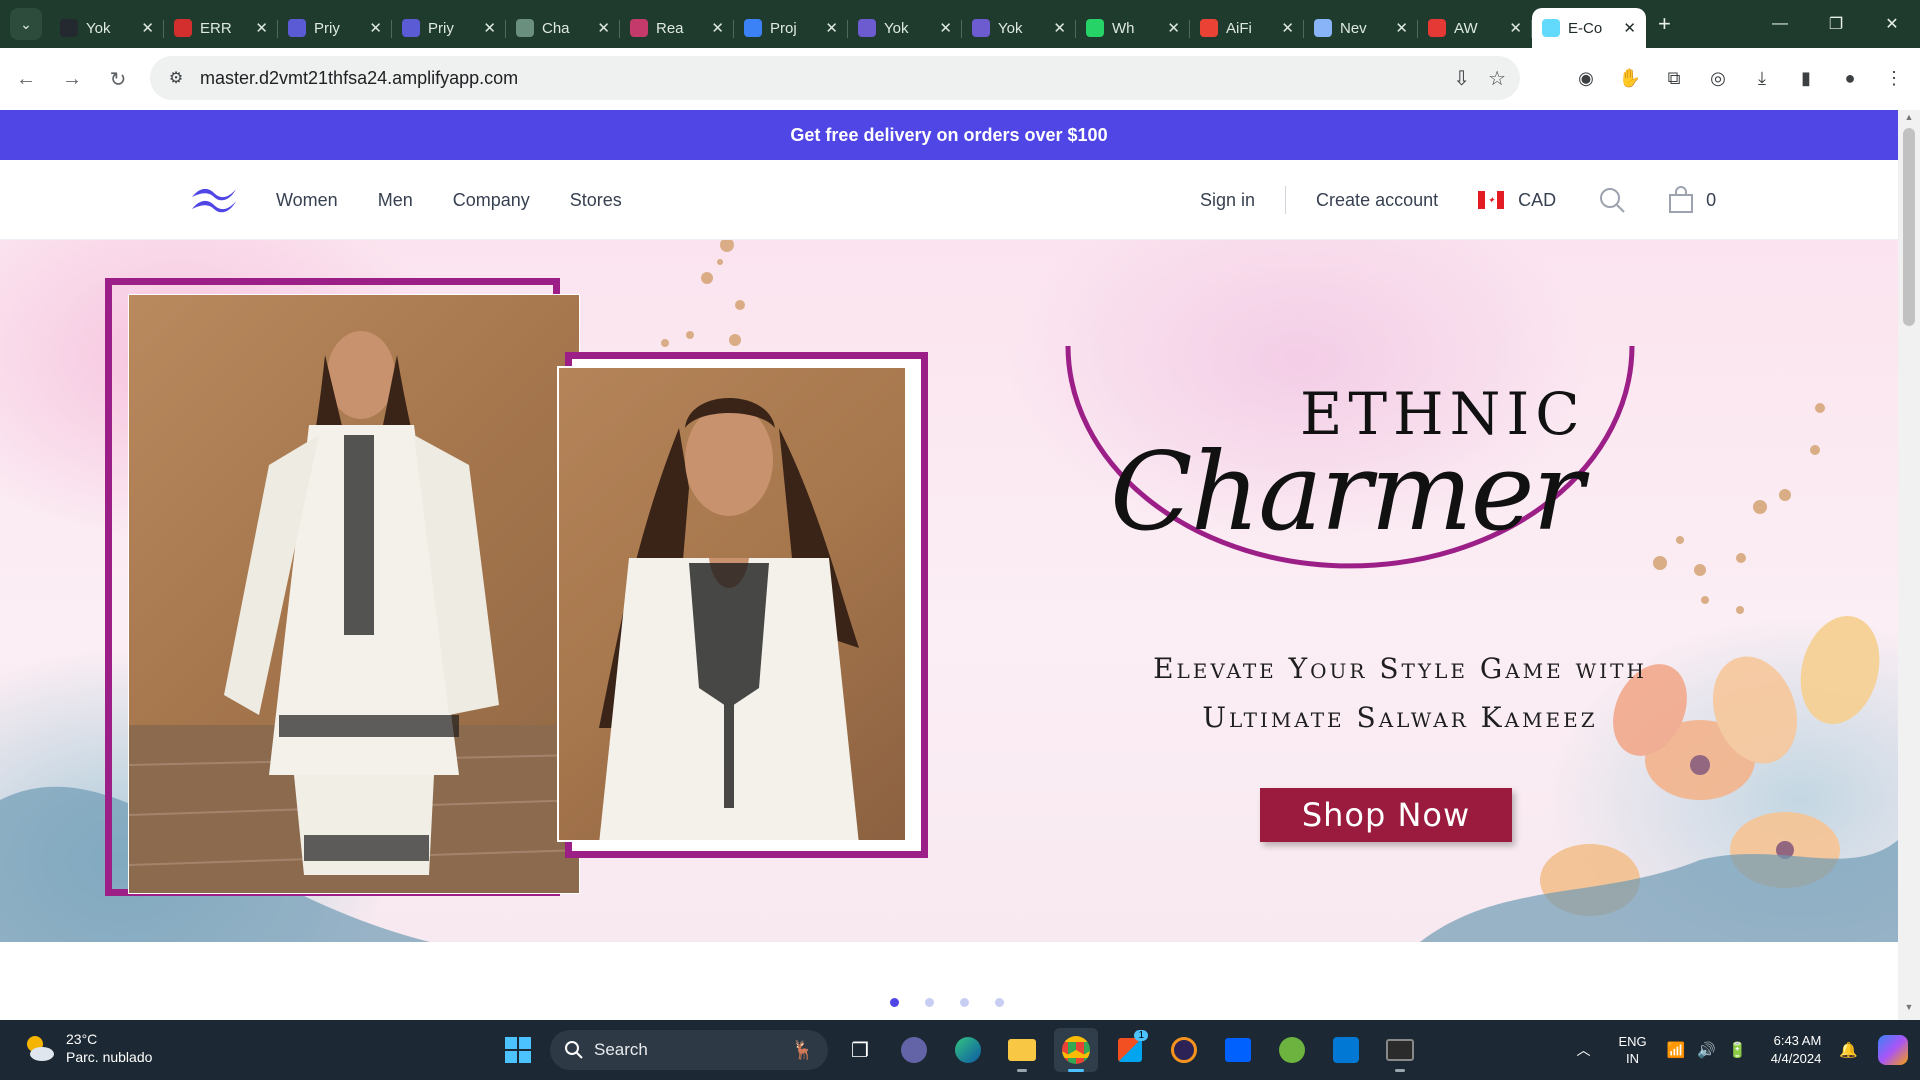 The height and width of the screenshot is (1080, 1920). What do you see at coordinates (1247, 28) in the screenshot?
I see `browser-tab: AiFi ✕` at bounding box center [1247, 28].